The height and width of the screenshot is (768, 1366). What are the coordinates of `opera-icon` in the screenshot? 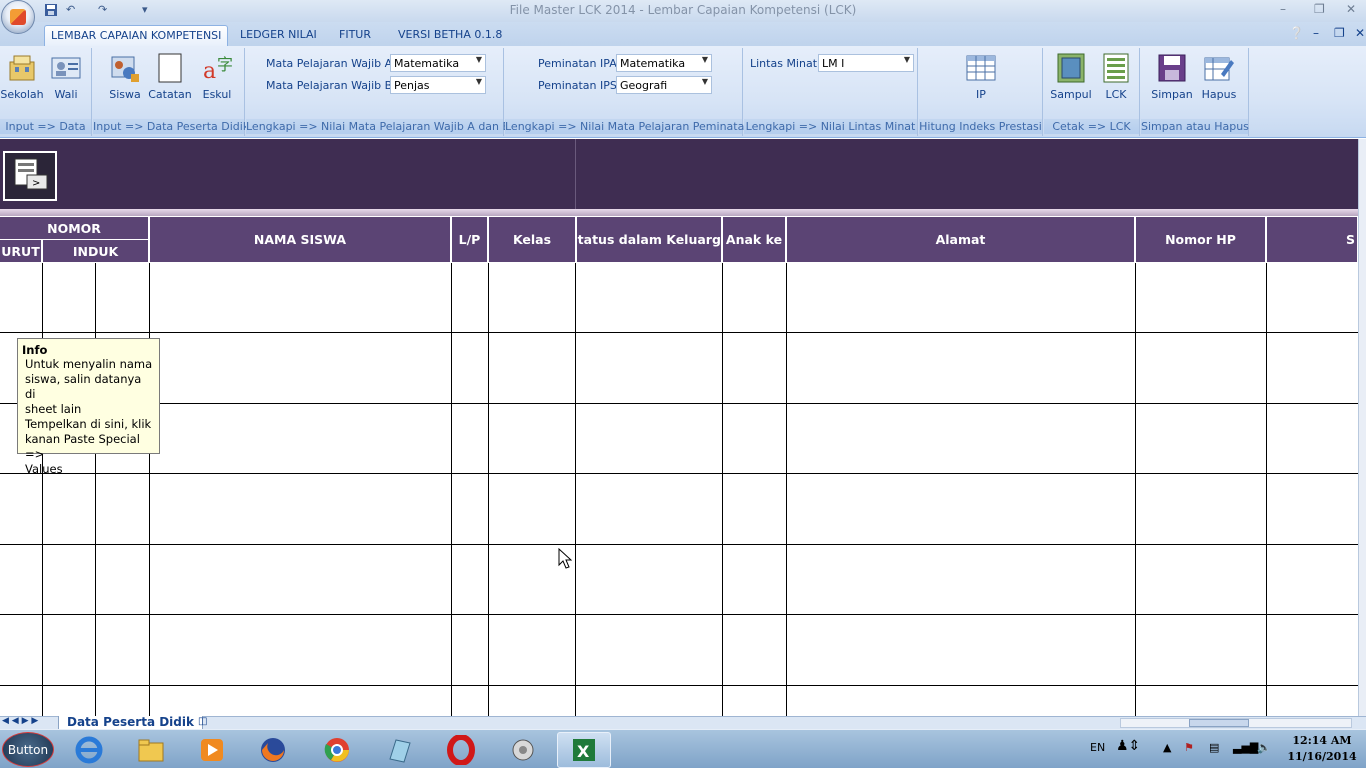 It's located at (461, 750).